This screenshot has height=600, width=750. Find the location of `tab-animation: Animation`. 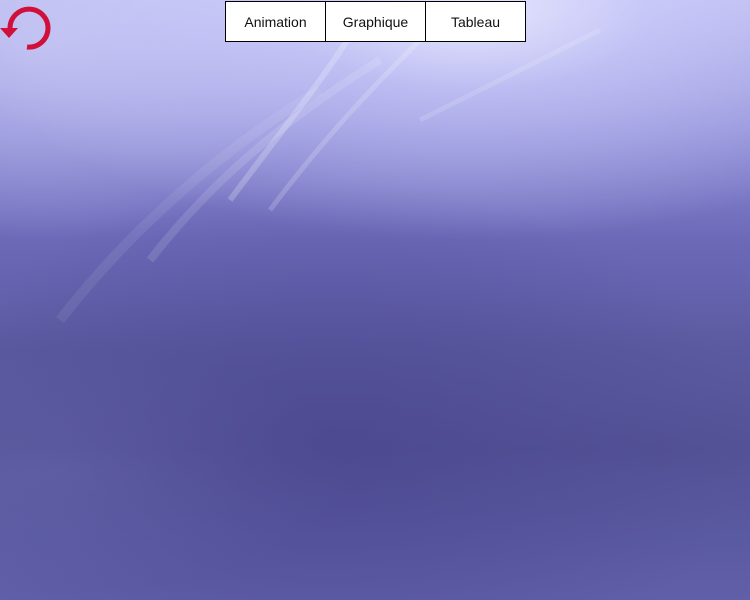

tab-animation: Animation is located at coordinates (275, 21).